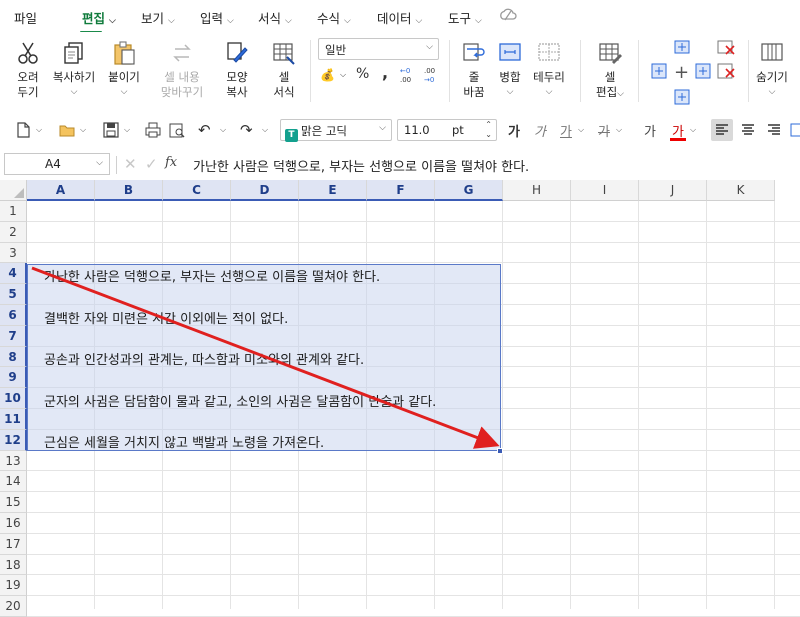  What do you see at coordinates (13, 565) in the screenshot?
I see `row-header-18: 18` at bounding box center [13, 565].